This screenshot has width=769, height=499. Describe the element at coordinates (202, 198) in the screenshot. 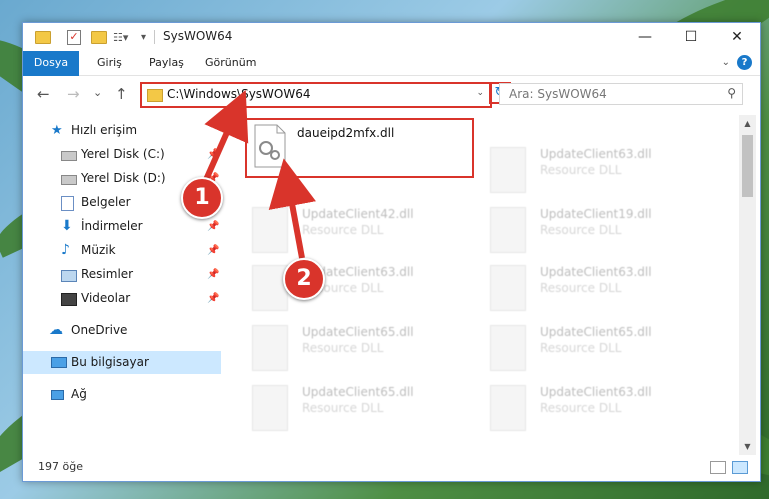

I see `step-1-badge: 1` at that location.